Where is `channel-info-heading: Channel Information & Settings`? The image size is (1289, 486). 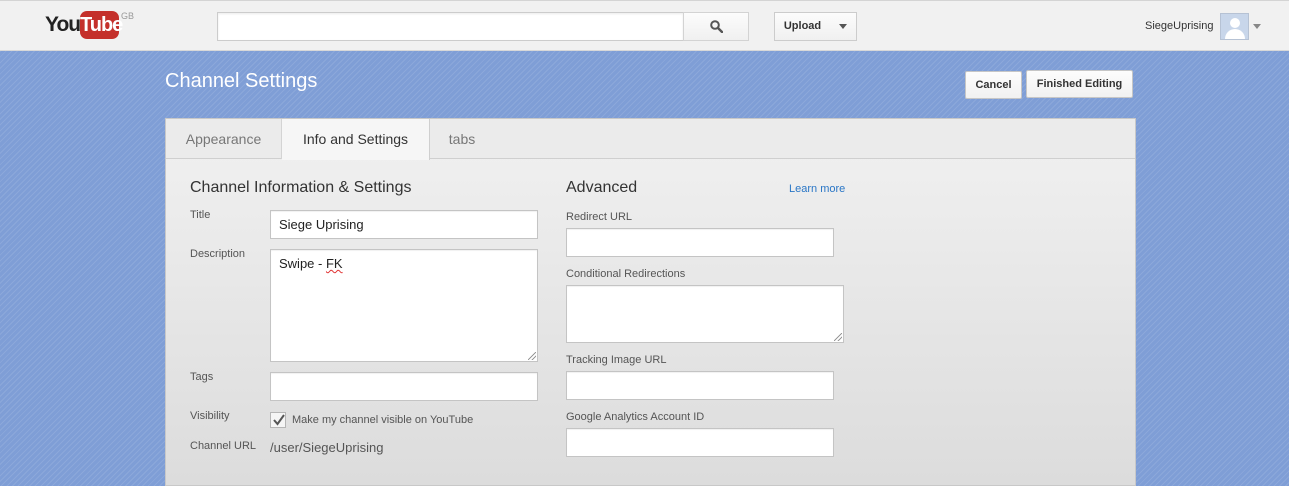
channel-info-heading: Channel Information & Settings is located at coordinates (301, 187).